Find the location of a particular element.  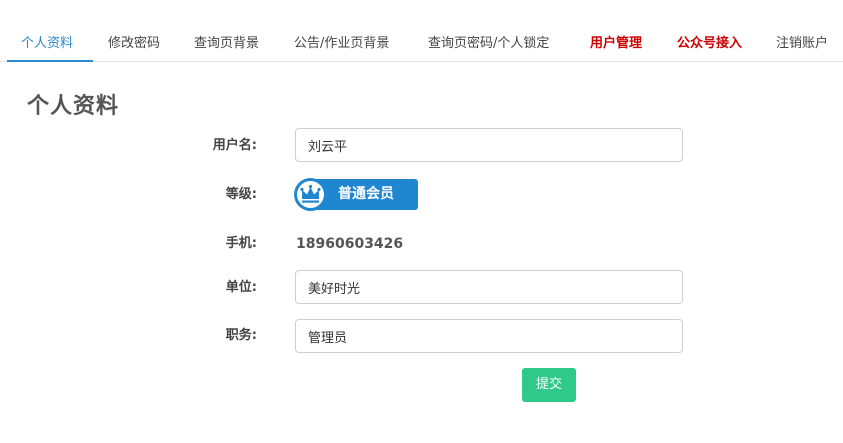

badge-circle is located at coordinates (310, 194).